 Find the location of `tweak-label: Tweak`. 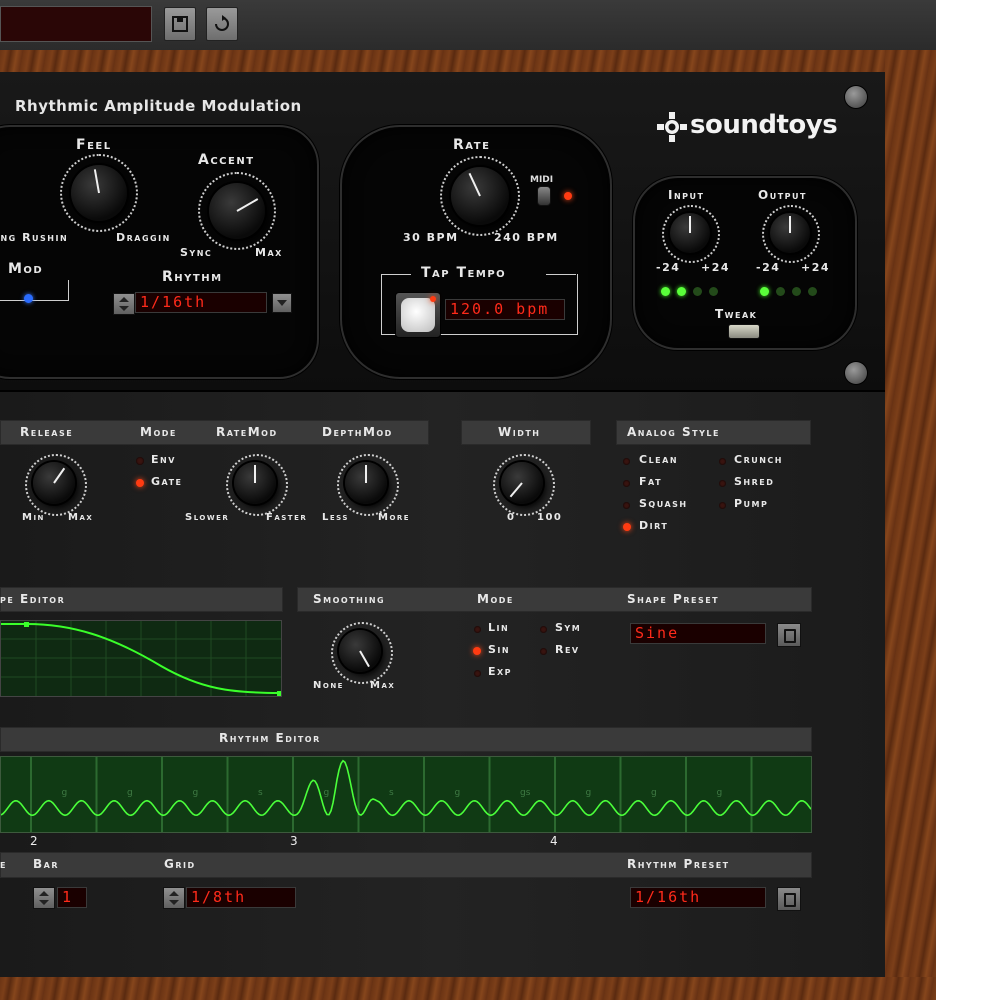

tweak-label: Tweak is located at coordinates (736, 314).